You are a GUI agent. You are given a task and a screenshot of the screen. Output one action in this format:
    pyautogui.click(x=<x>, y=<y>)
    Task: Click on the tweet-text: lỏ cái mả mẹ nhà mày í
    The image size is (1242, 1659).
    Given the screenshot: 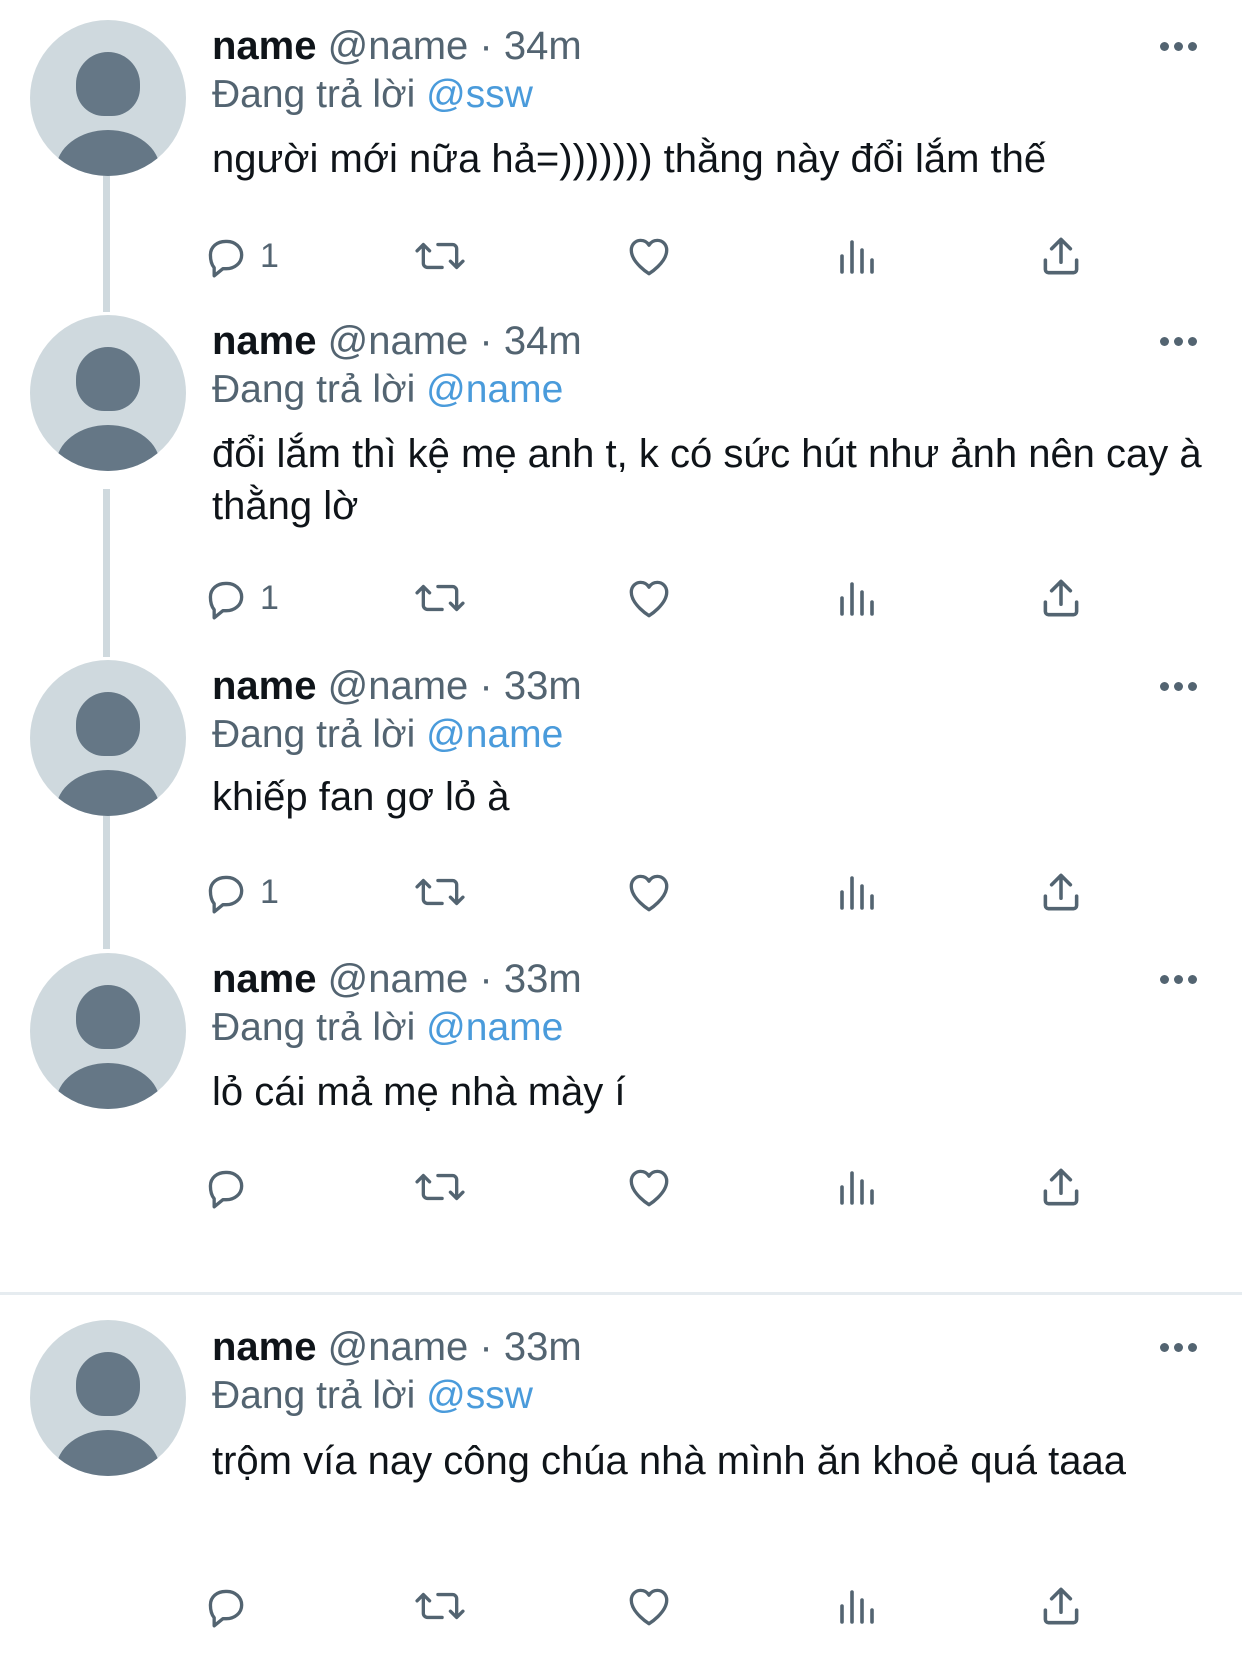 What is the action you would take?
    pyautogui.click(x=419, y=1092)
    